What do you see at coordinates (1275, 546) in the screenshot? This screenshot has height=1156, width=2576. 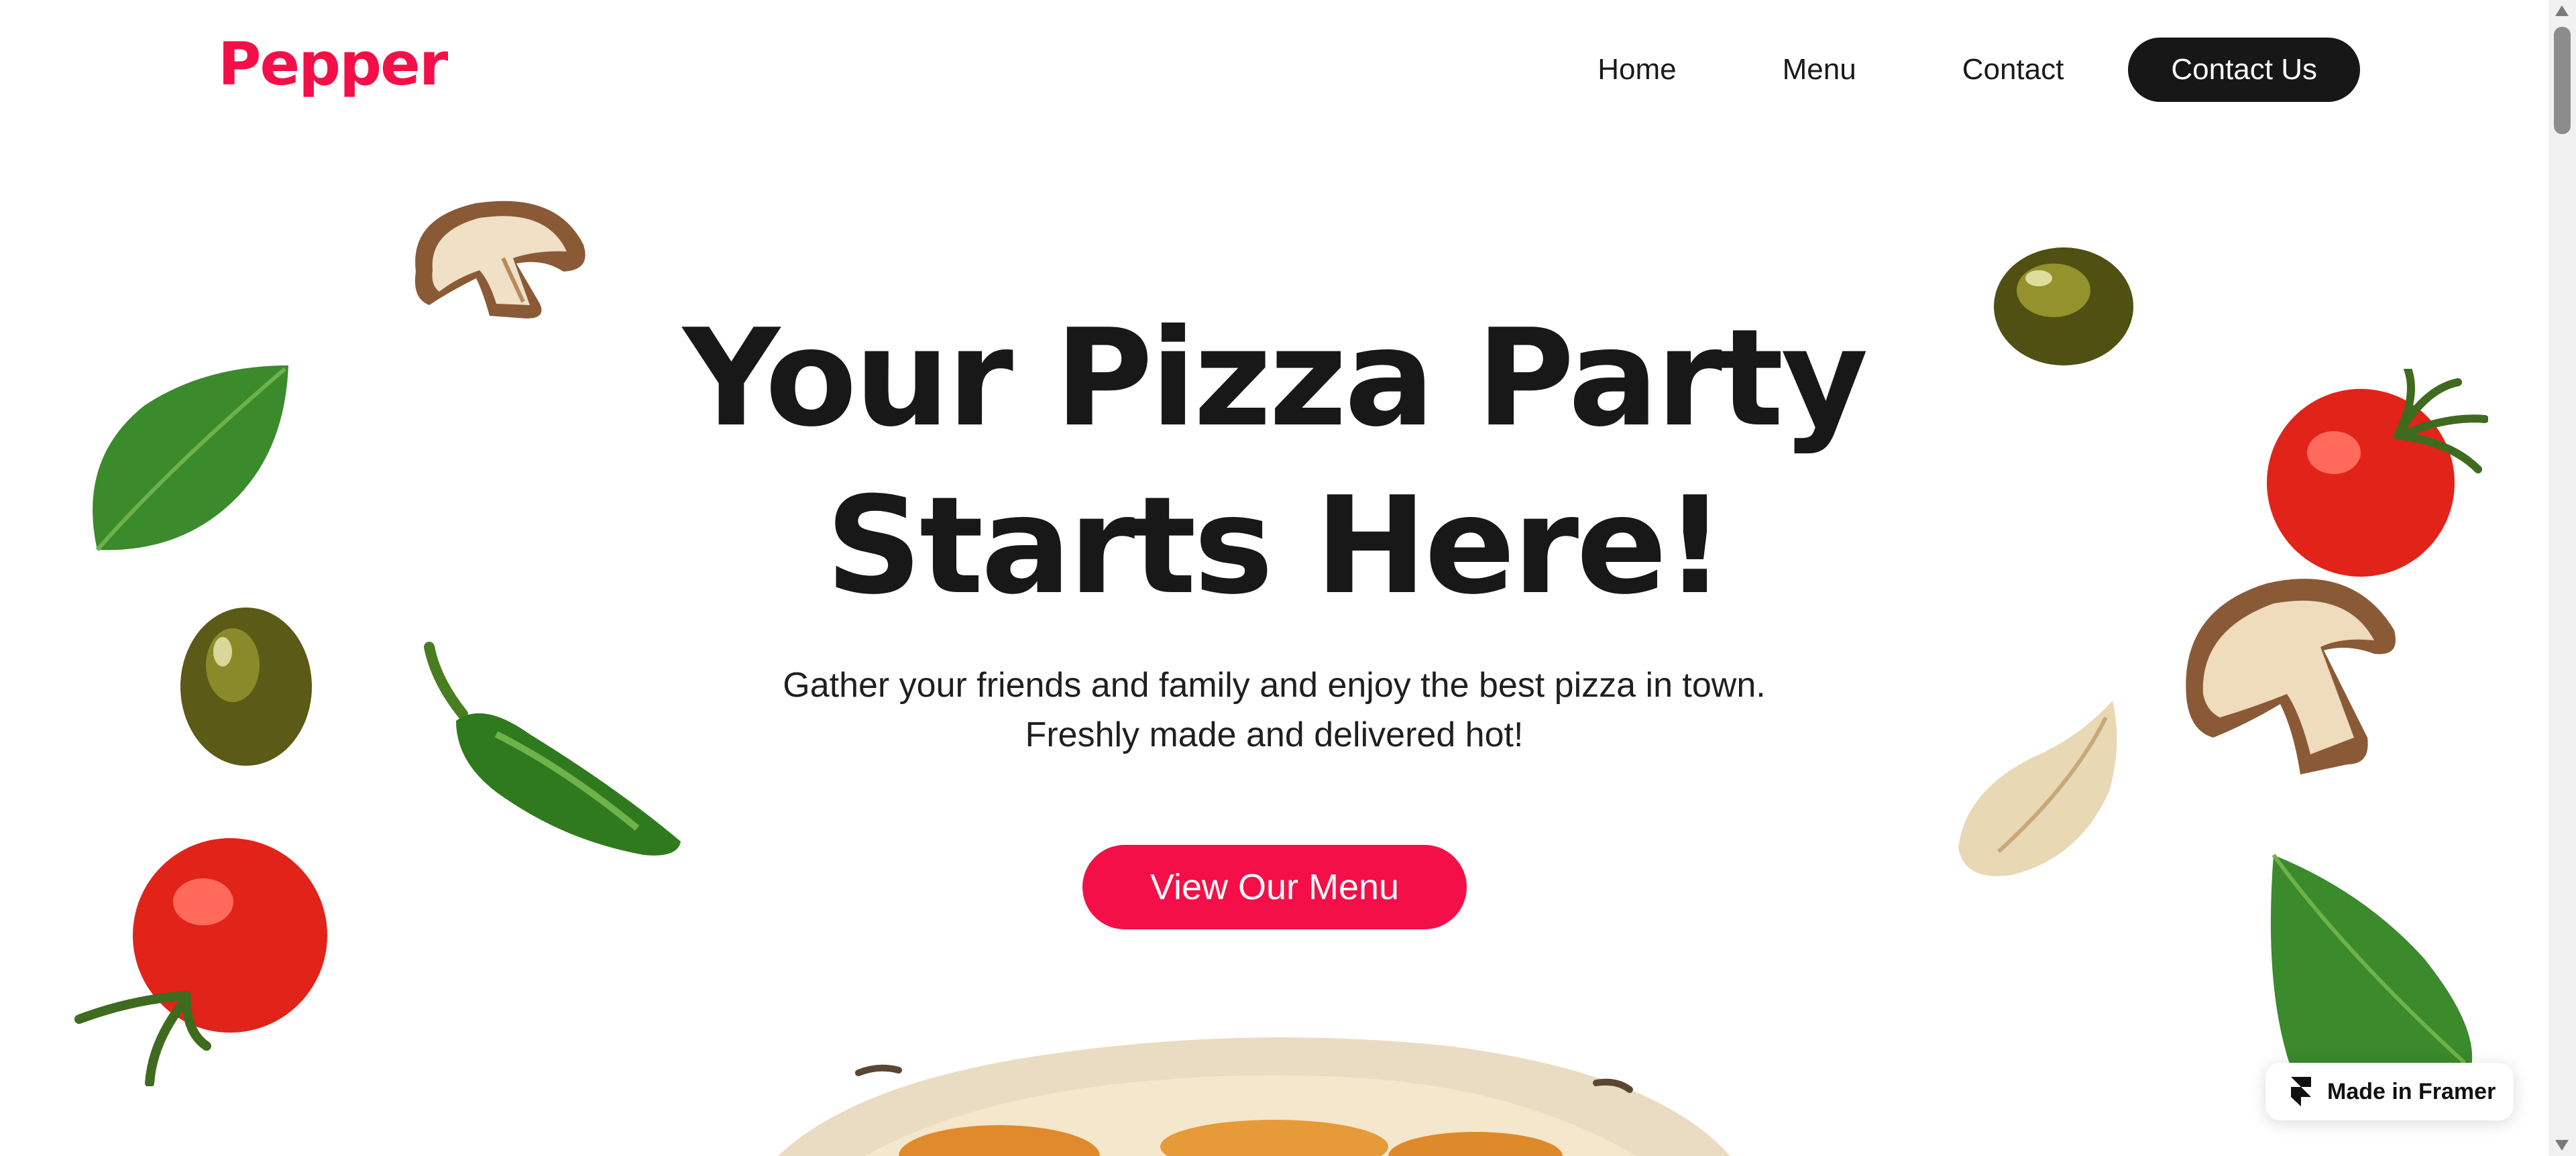 I see `hero-title-line-2: Starts Here!` at bounding box center [1275, 546].